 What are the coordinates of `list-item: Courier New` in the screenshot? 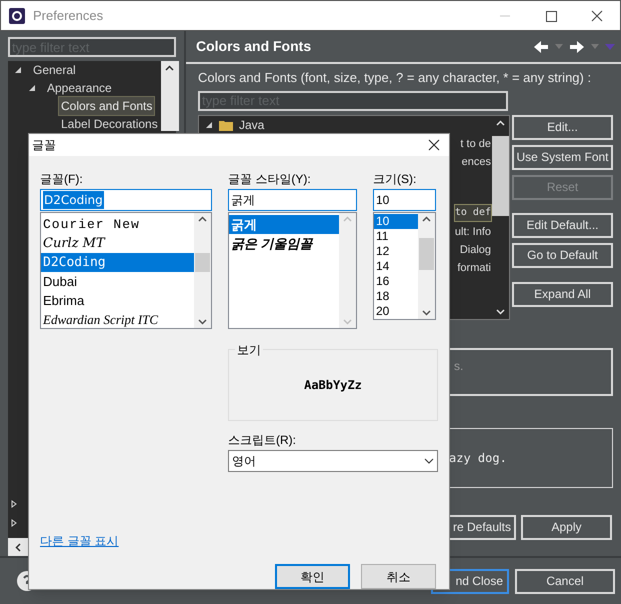 It's located at (117, 224).